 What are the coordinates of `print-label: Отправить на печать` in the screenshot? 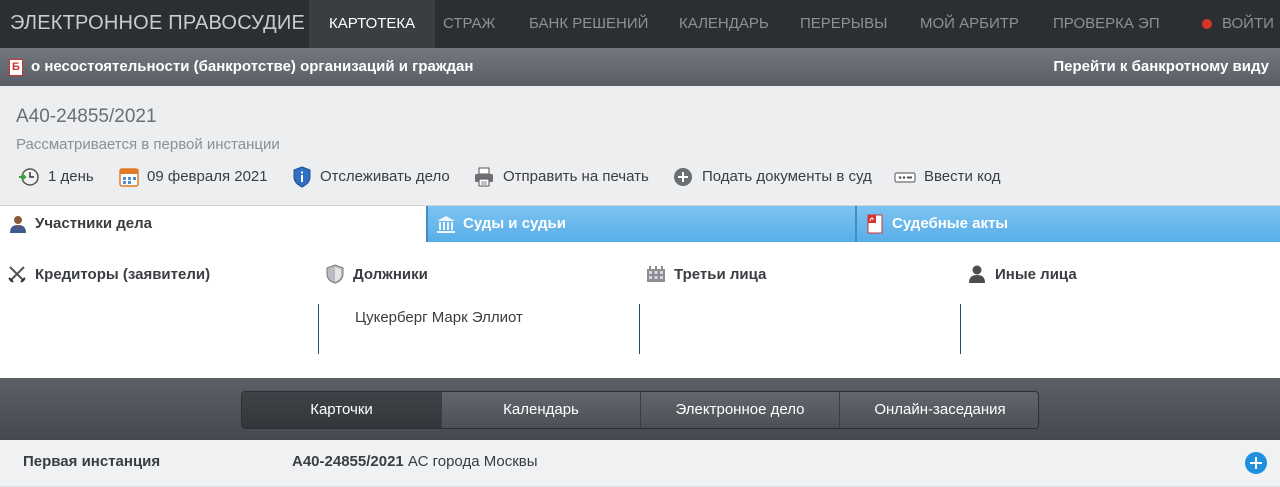 It's located at (576, 176).